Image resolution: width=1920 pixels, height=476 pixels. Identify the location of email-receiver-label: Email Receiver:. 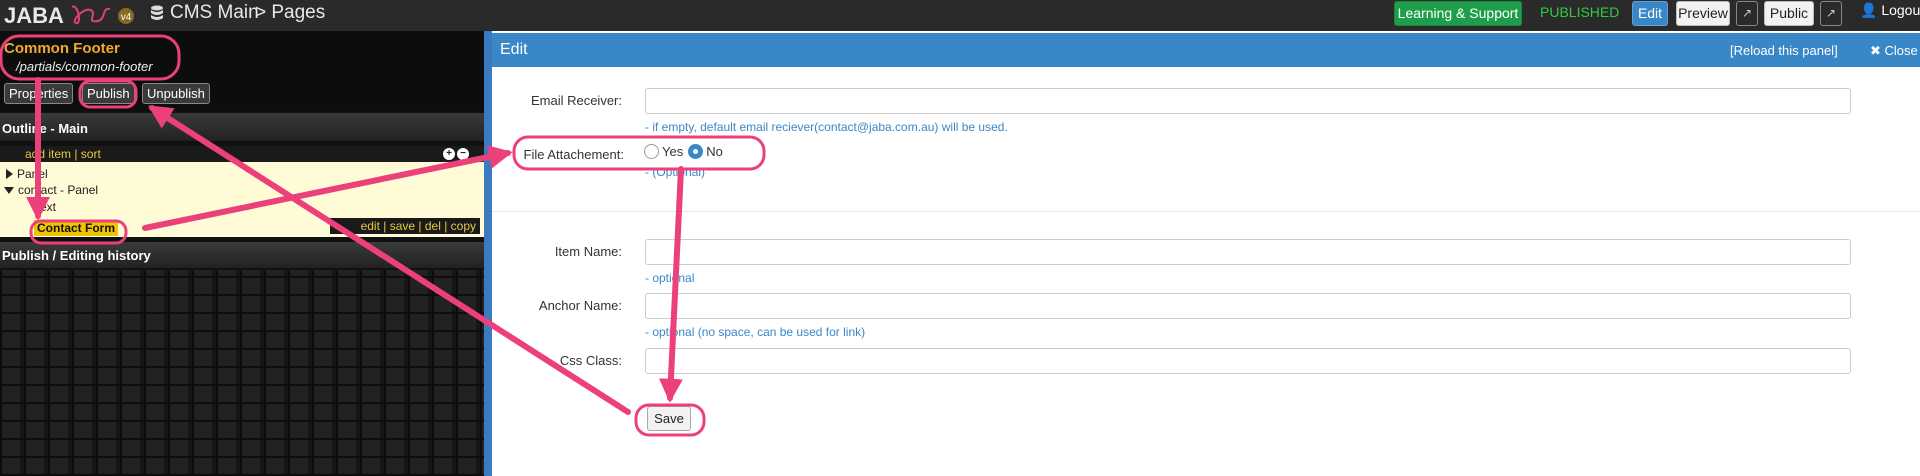
(576, 100).